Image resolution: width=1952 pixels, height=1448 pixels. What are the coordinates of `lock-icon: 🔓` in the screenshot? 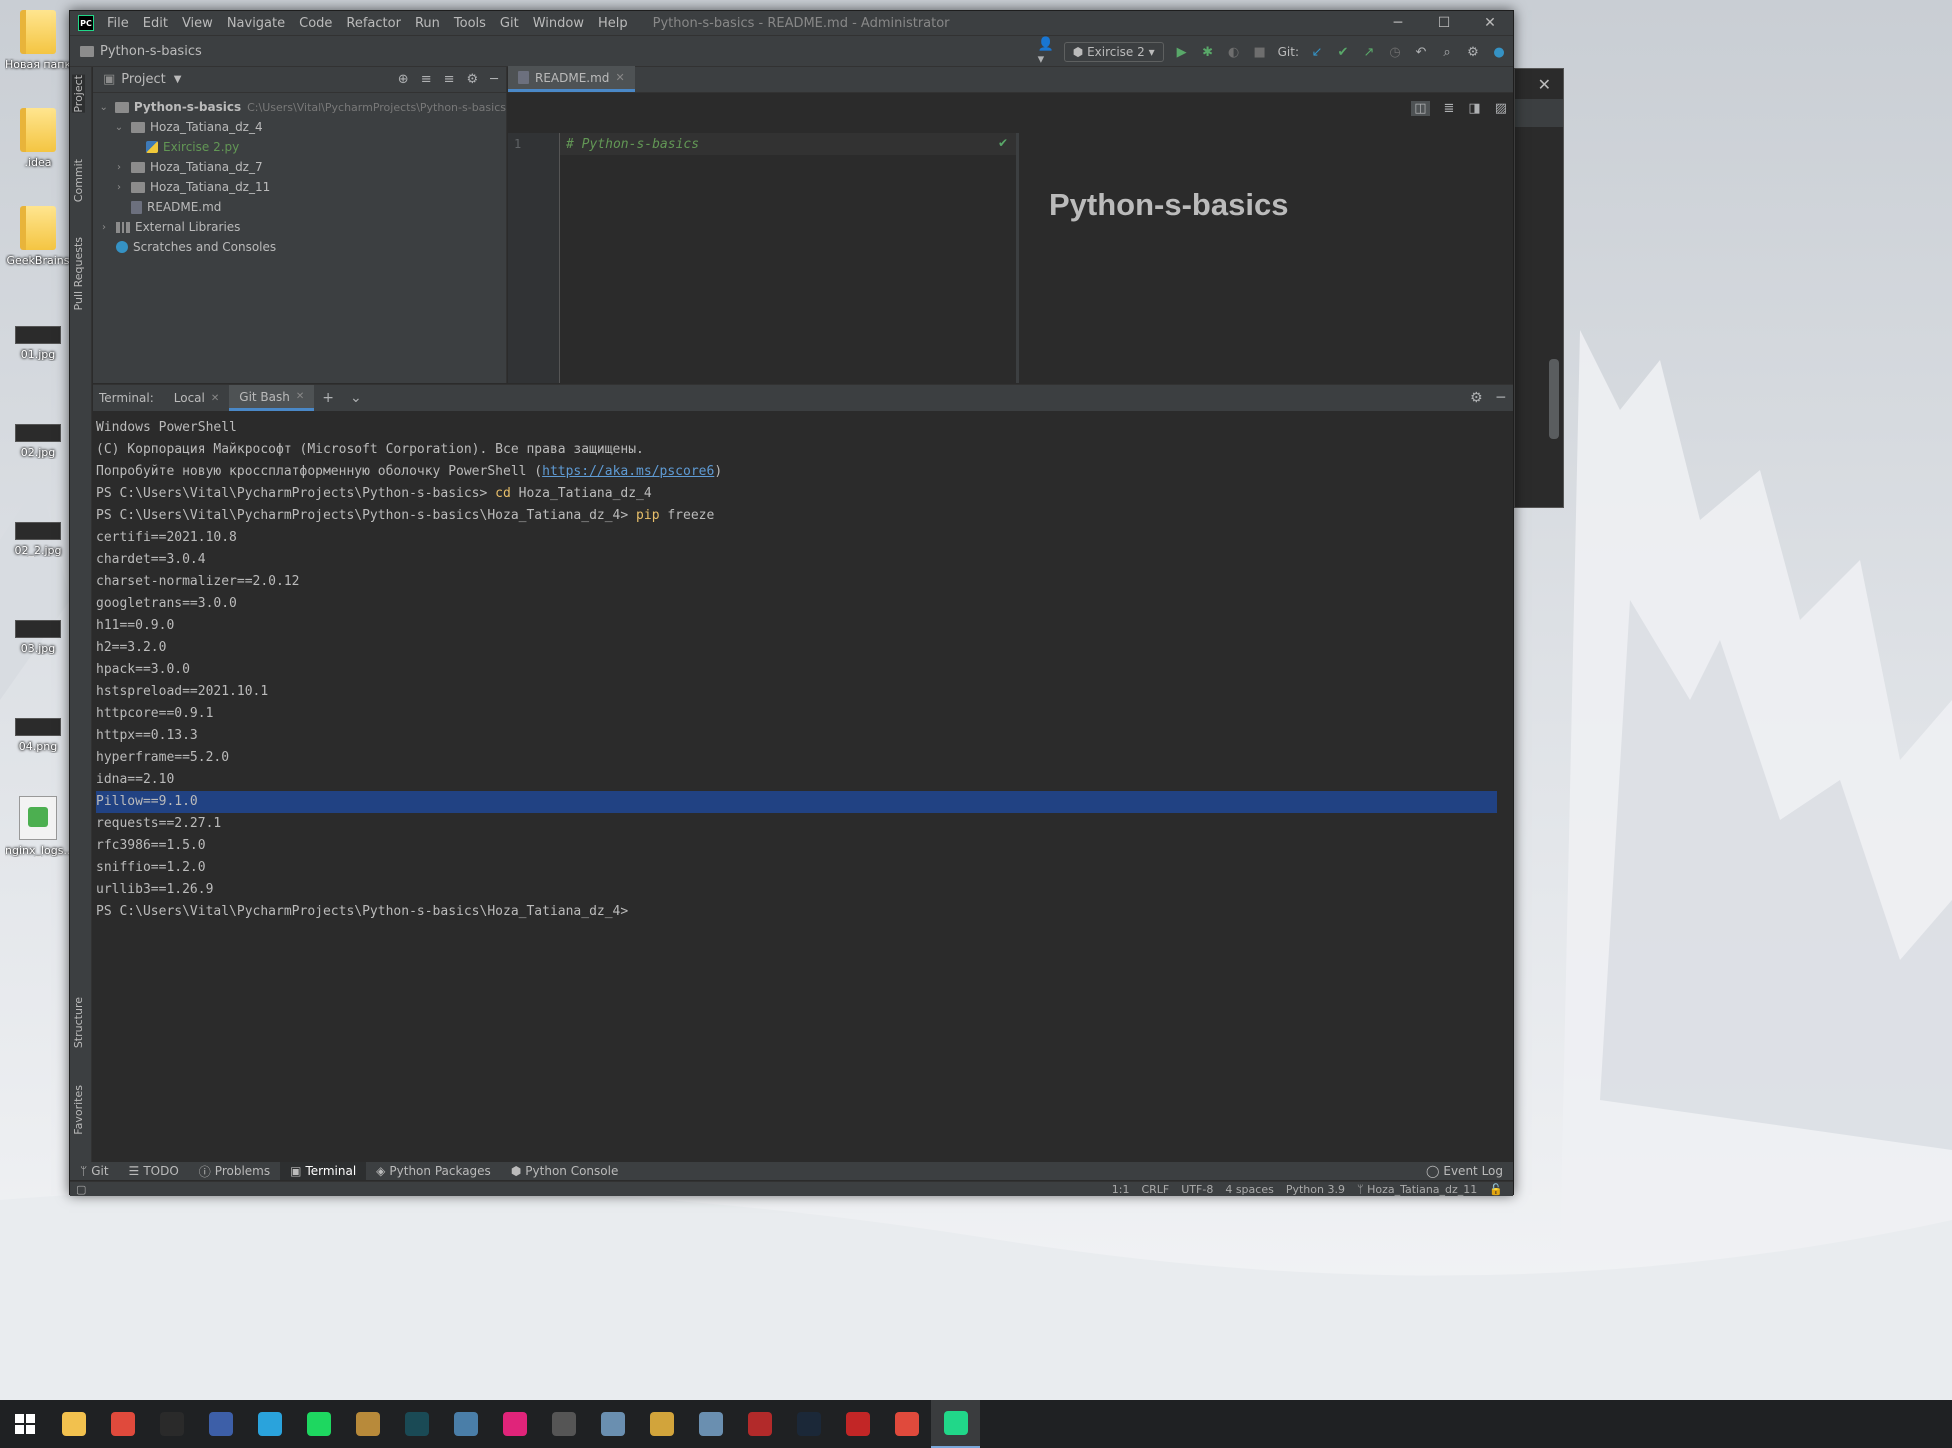 It's located at (1496, 1189).